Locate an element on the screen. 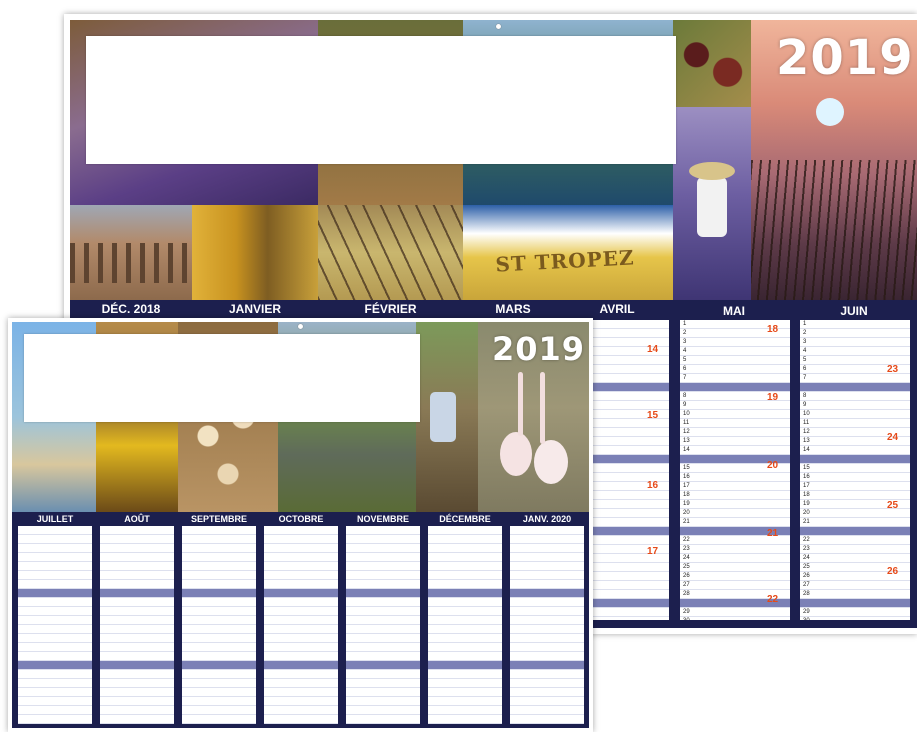 This screenshot has height=732, width=917. day-row: 10 is located at coordinates (735, 414).